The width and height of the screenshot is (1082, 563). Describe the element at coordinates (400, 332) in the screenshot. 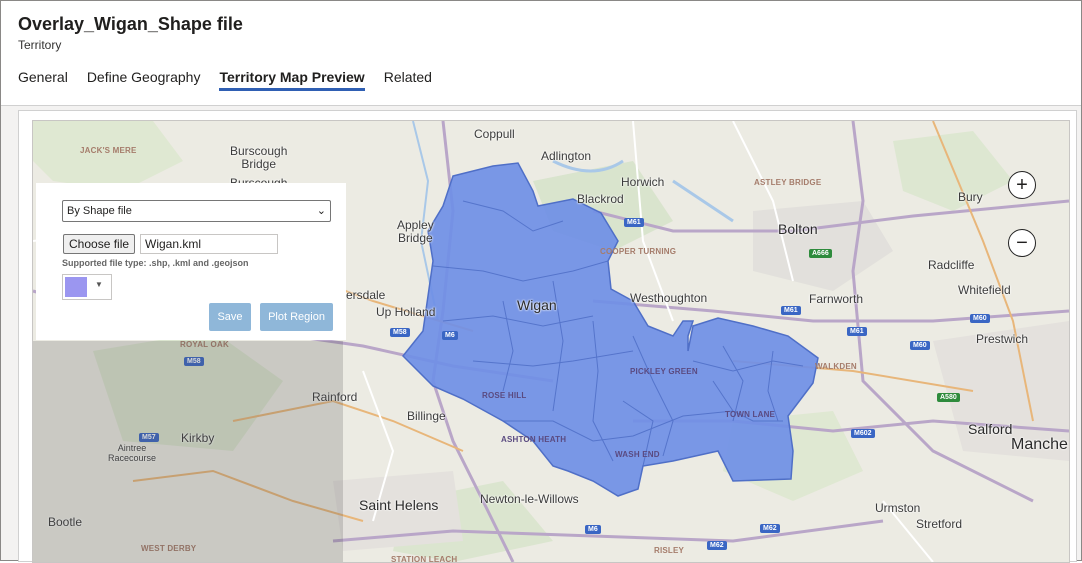

I see `road-shield-m58: M58` at that location.